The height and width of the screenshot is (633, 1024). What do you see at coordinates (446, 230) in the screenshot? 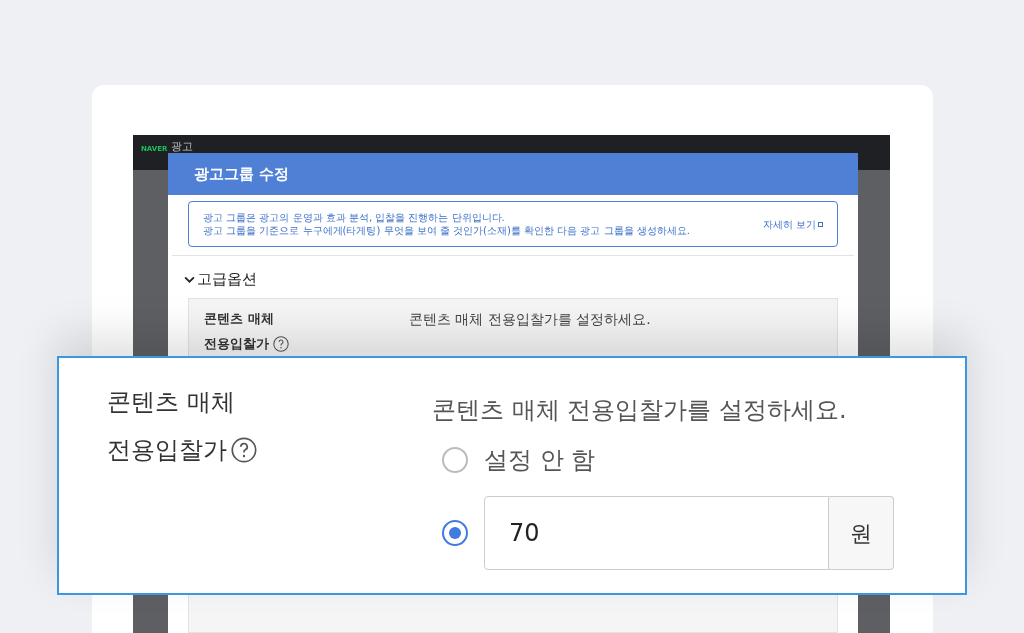
I see `info-text: 광고 그룹을 기준으로 누구에게(타게팅) 무엇을 보여 줄 것인가(소재)를 확인한 다음 광고 그룹을 생성하세요.` at bounding box center [446, 230].